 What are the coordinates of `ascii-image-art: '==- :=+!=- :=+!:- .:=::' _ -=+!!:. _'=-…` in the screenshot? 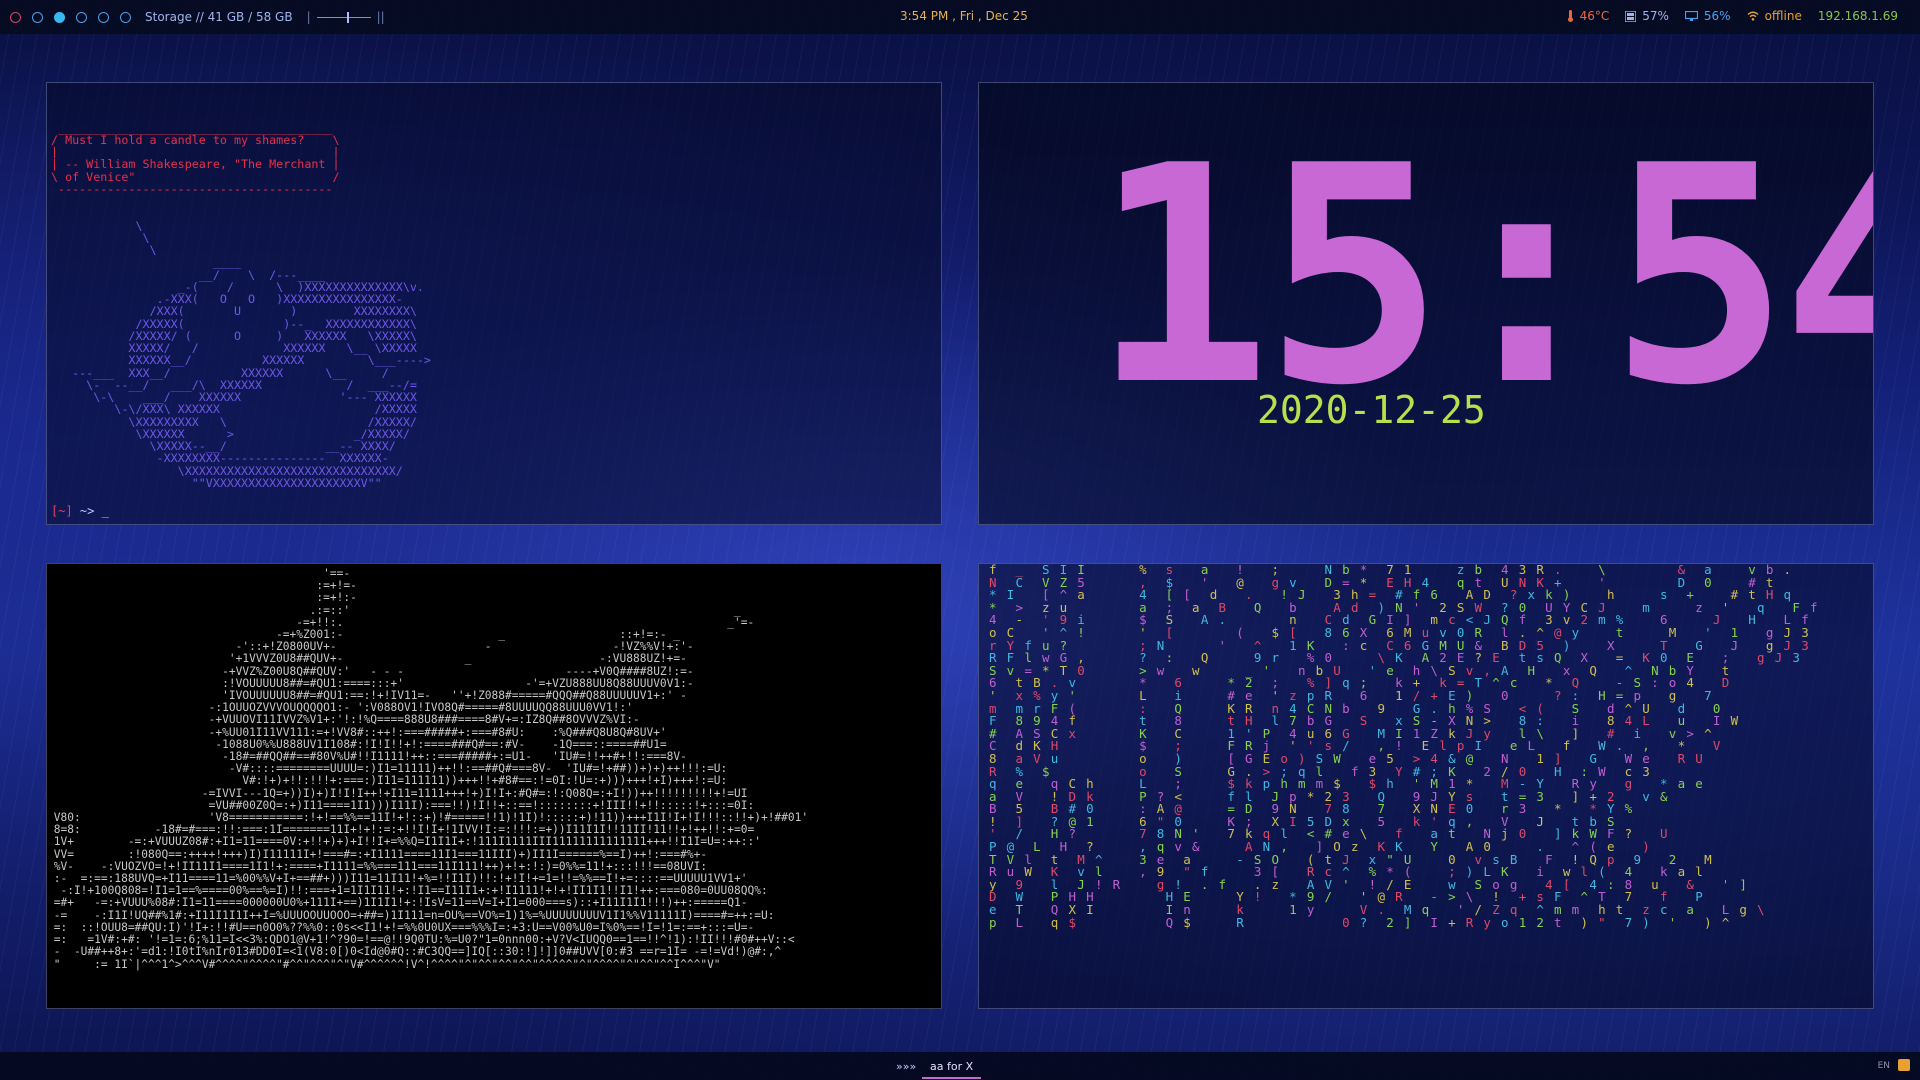 It's located at (431, 769).